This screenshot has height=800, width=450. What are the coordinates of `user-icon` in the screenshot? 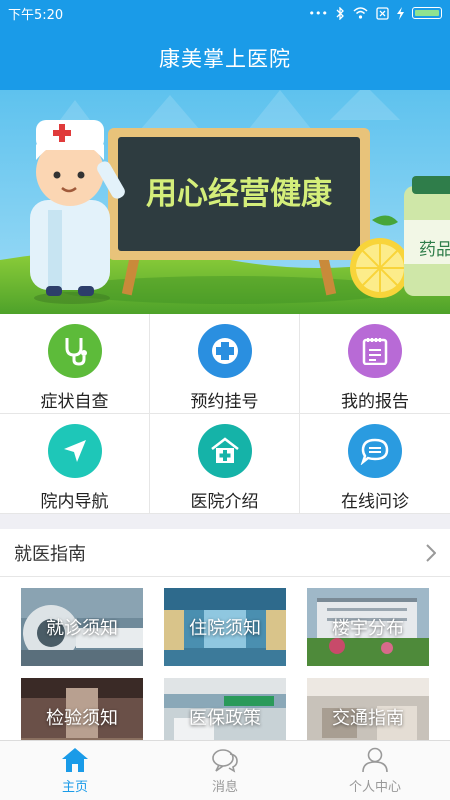 It's located at (375, 759).